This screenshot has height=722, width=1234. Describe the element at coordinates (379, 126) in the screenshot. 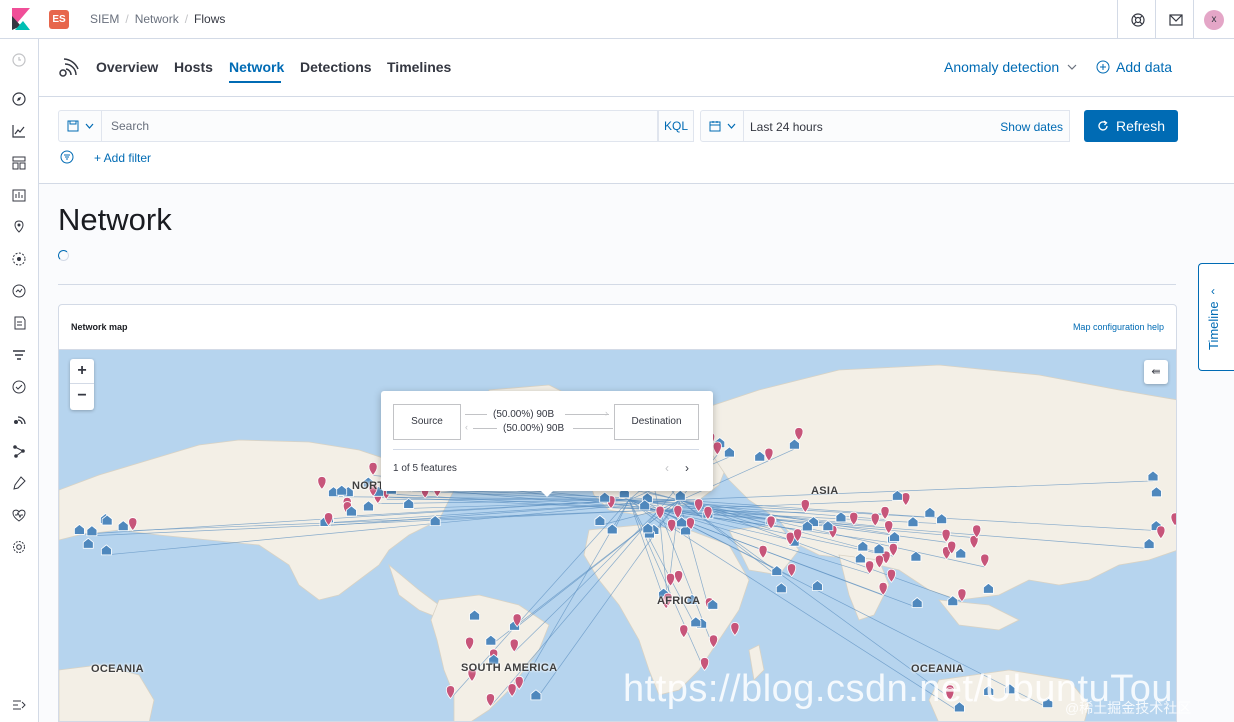

I see `search-input` at that location.